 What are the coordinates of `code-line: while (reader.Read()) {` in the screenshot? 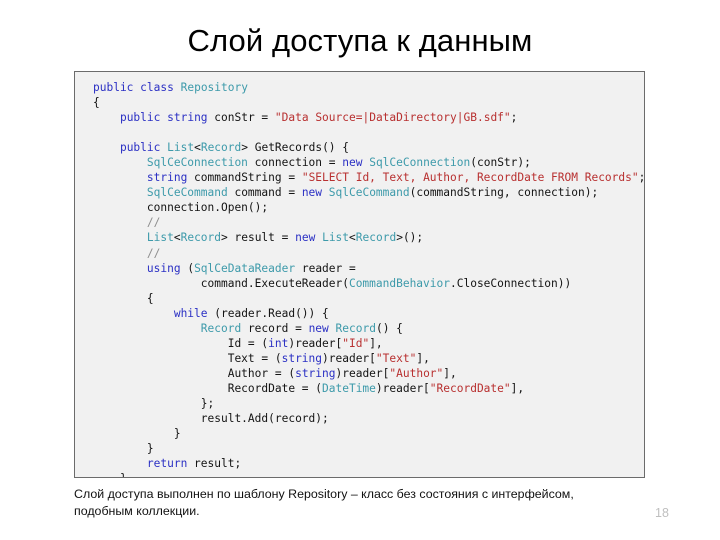 It's located at (368, 313).